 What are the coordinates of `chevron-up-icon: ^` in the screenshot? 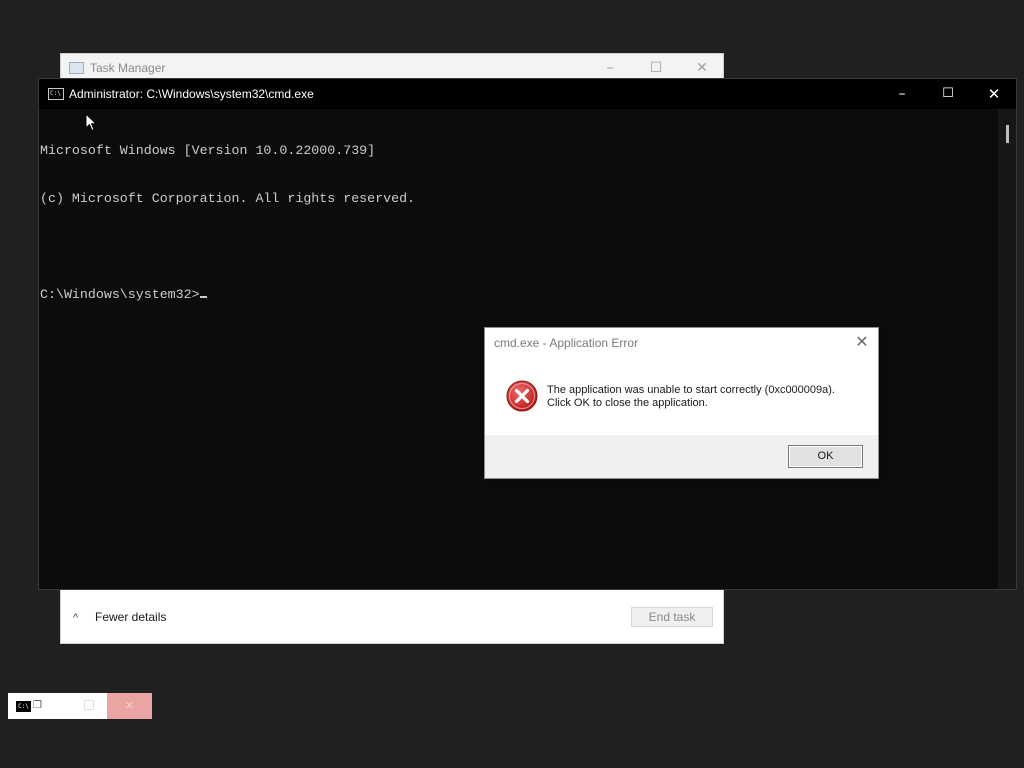 It's located at (76, 618).